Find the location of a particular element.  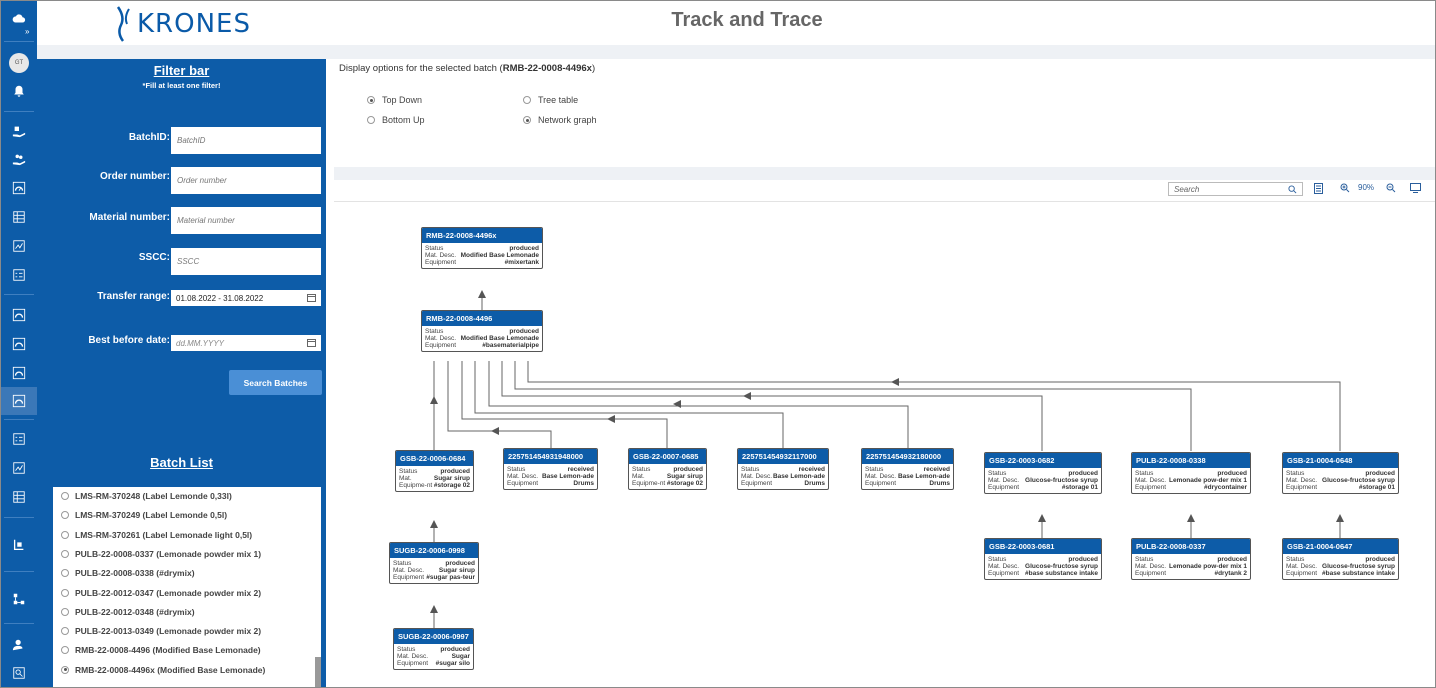

node-row: Equipment #storage 01 is located at coordinates (1043, 487).